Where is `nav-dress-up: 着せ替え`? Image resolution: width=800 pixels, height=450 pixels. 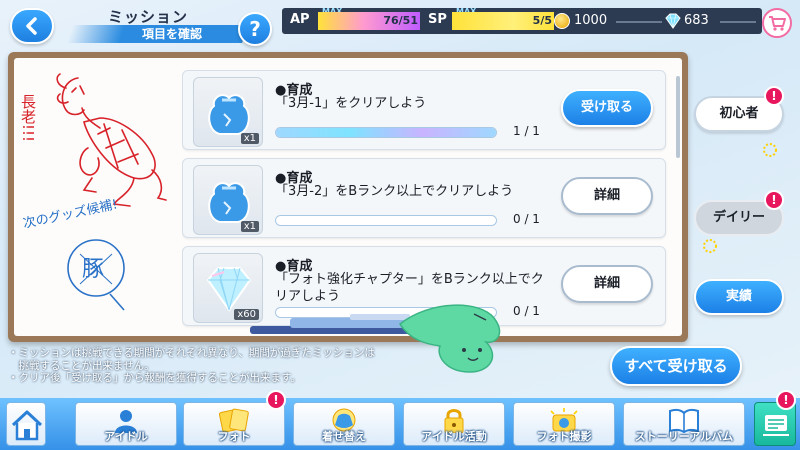
nav-dress-up: 着せ替え is located at coordinates (344, 424).